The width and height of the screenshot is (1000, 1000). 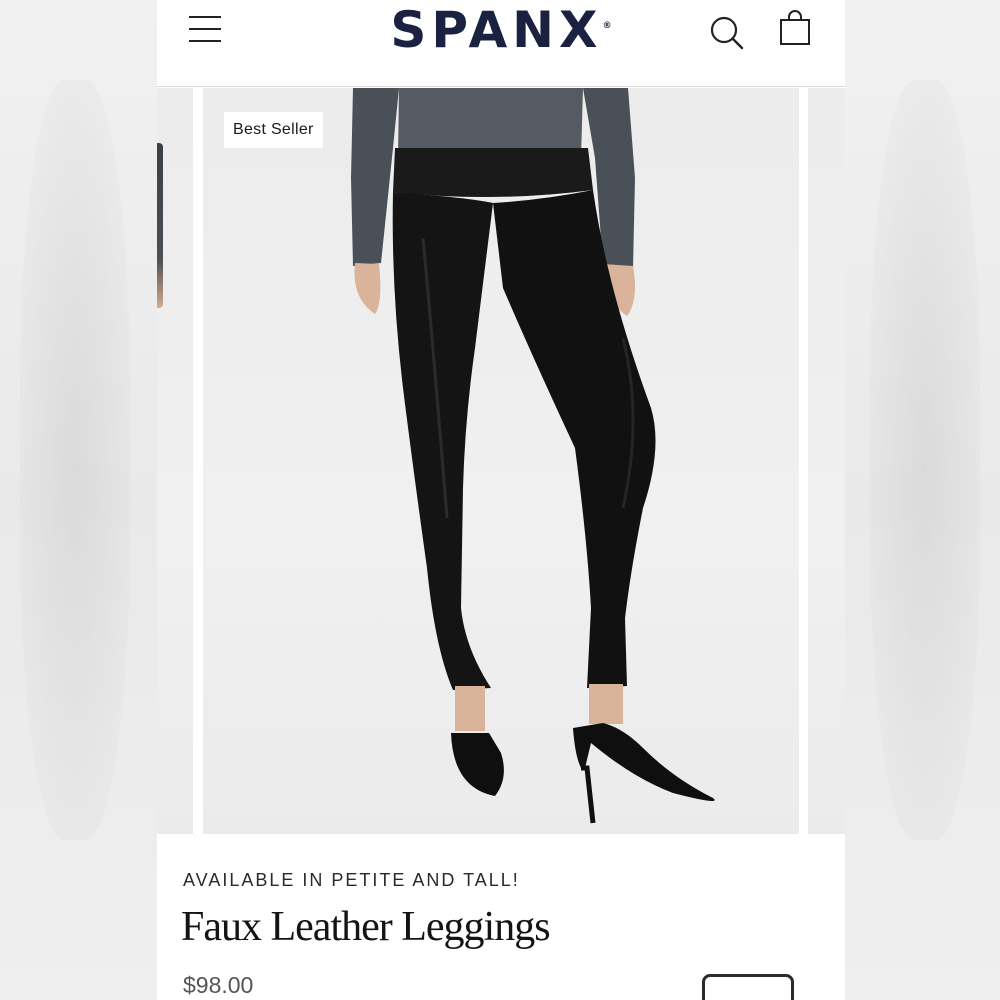 What do you see at coordinates (351, 880) in the screenshot?
I see `availability-note: AVAILABLE IN PETITE AND TALL!` at bounding box center [351, 880].